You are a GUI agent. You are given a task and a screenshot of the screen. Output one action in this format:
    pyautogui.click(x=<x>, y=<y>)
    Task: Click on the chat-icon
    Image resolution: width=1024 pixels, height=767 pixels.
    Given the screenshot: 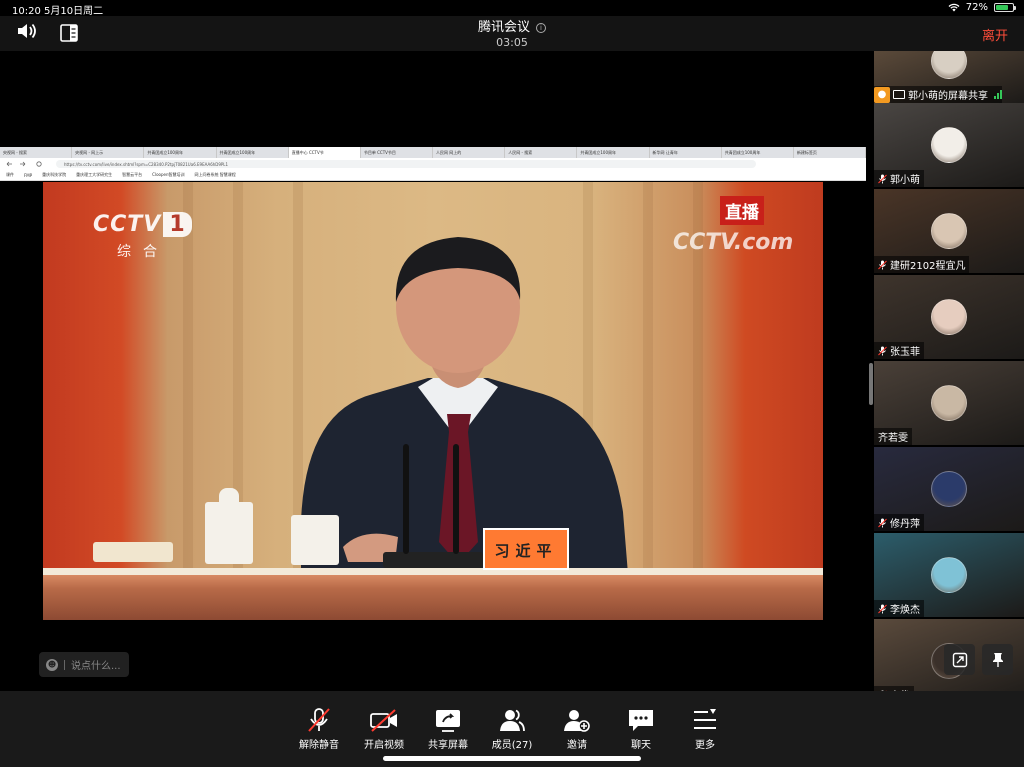 What is the action you would take?
    pyautogui.click(x=641, y=720)
    